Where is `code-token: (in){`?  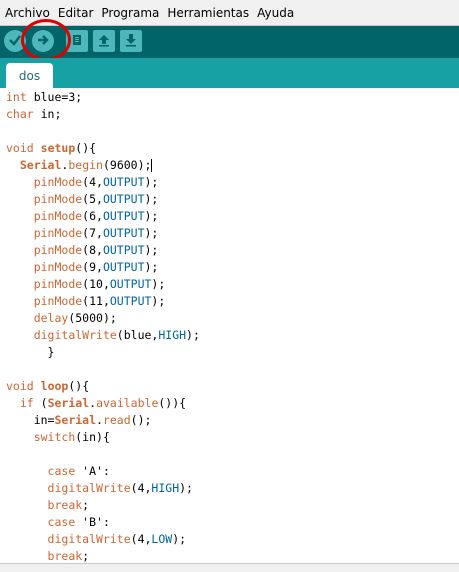 code-token: (in){ is located at coordinates (92, 437).